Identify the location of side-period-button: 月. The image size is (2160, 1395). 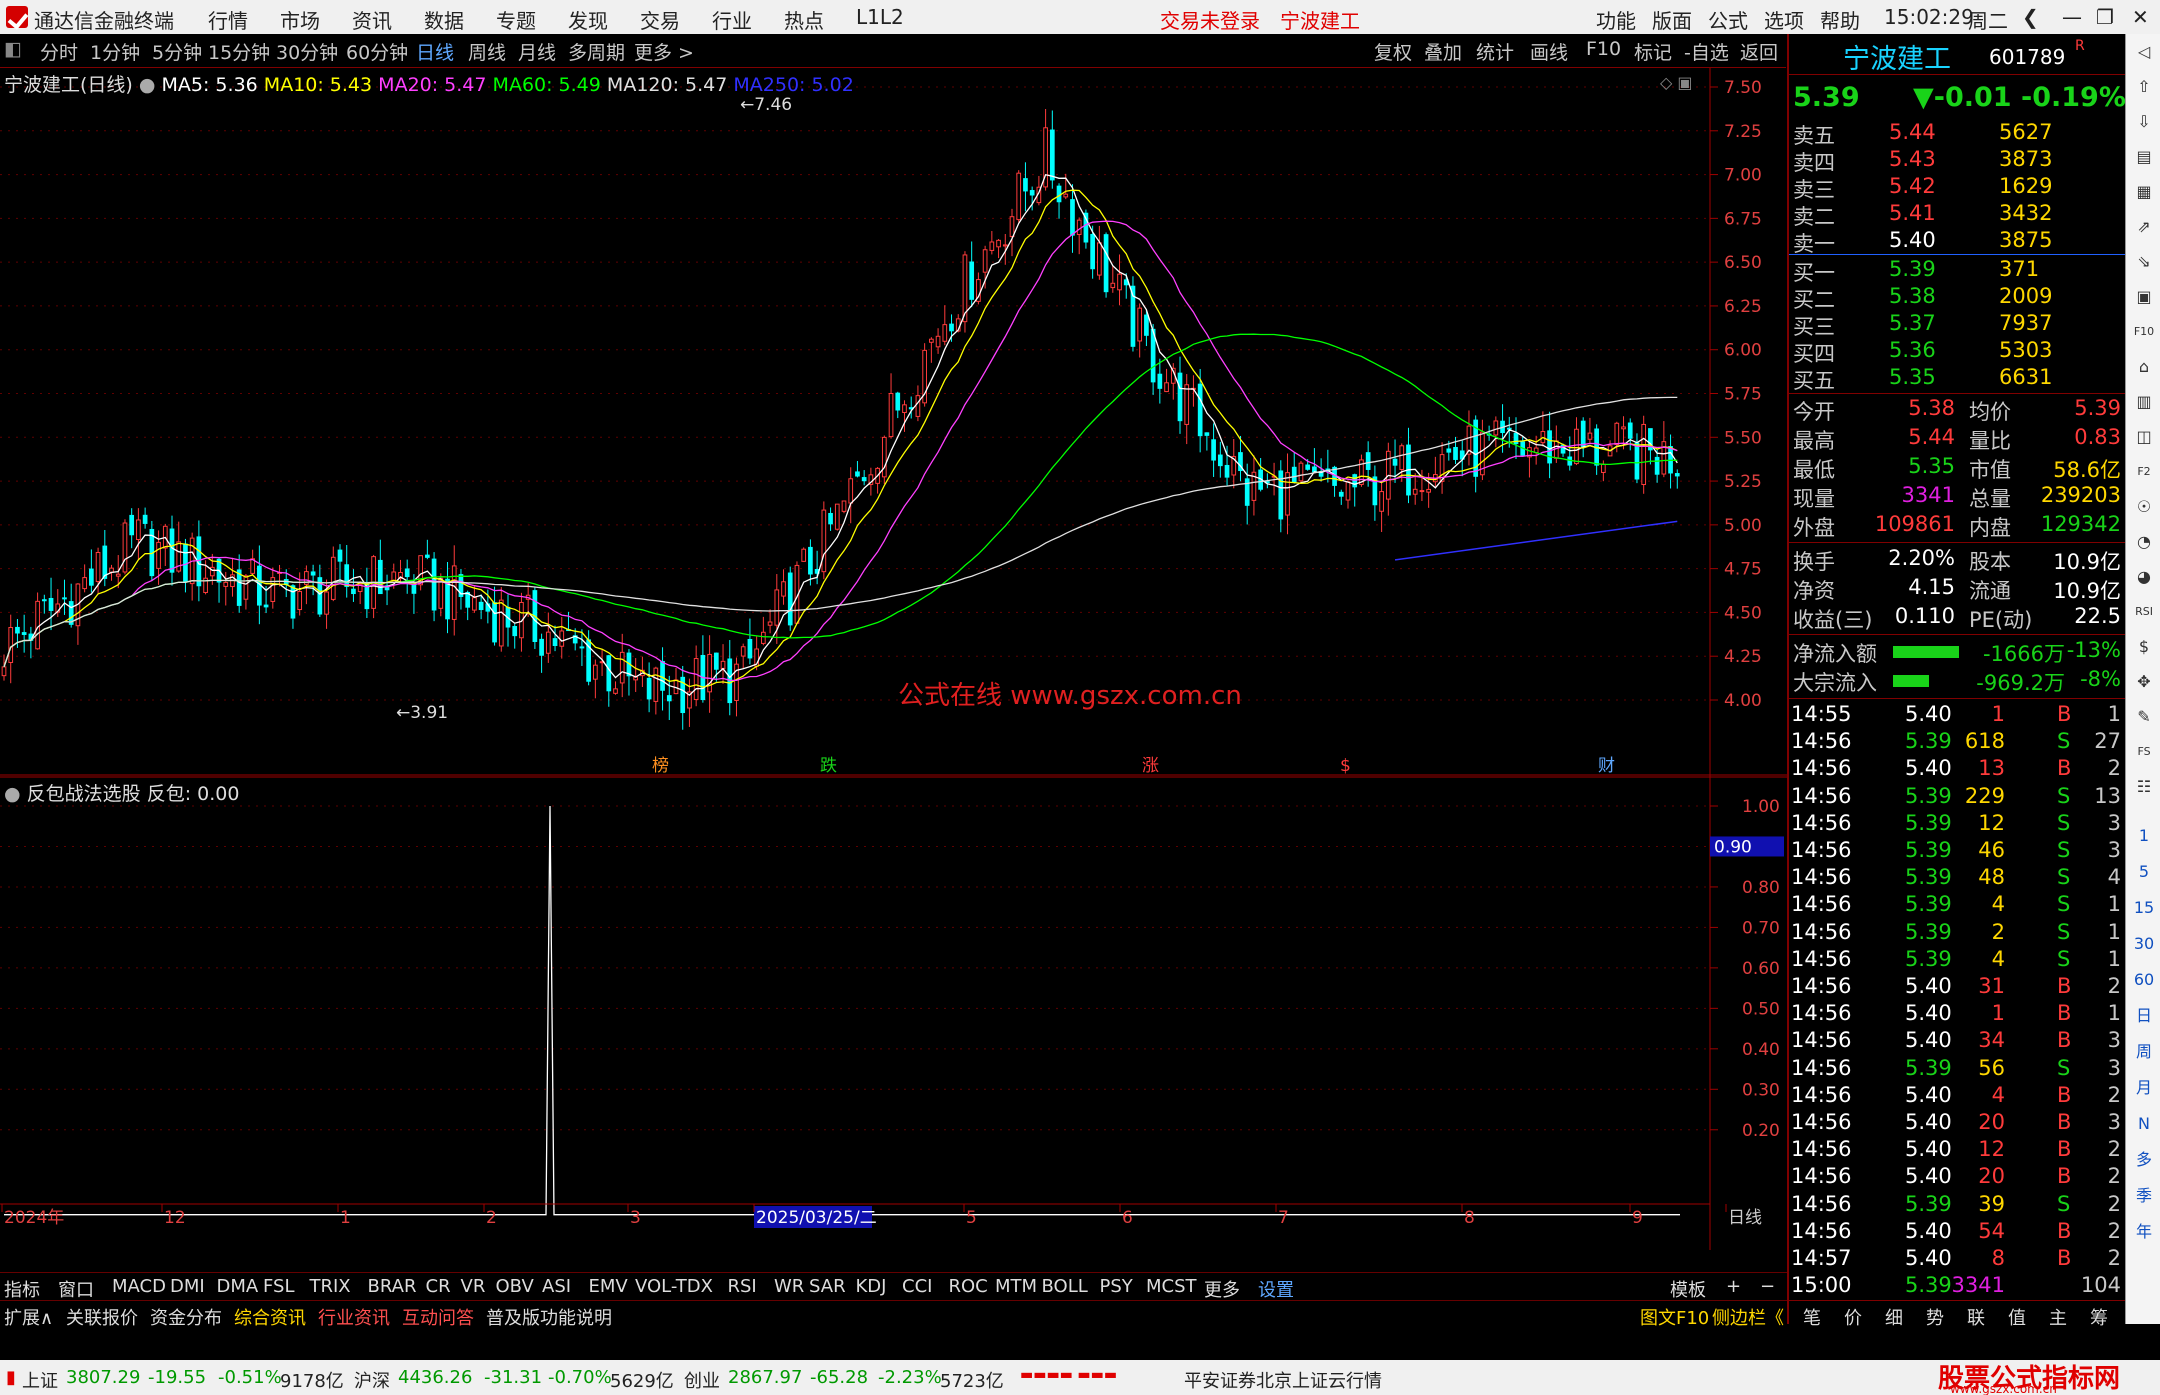
(2144, 1088).